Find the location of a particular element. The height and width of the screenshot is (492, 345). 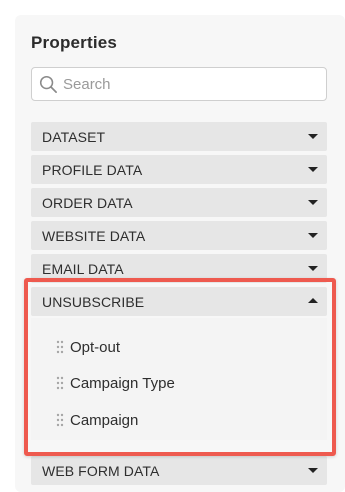

property-item-label: Campaign is located at coordinates (104, 420).